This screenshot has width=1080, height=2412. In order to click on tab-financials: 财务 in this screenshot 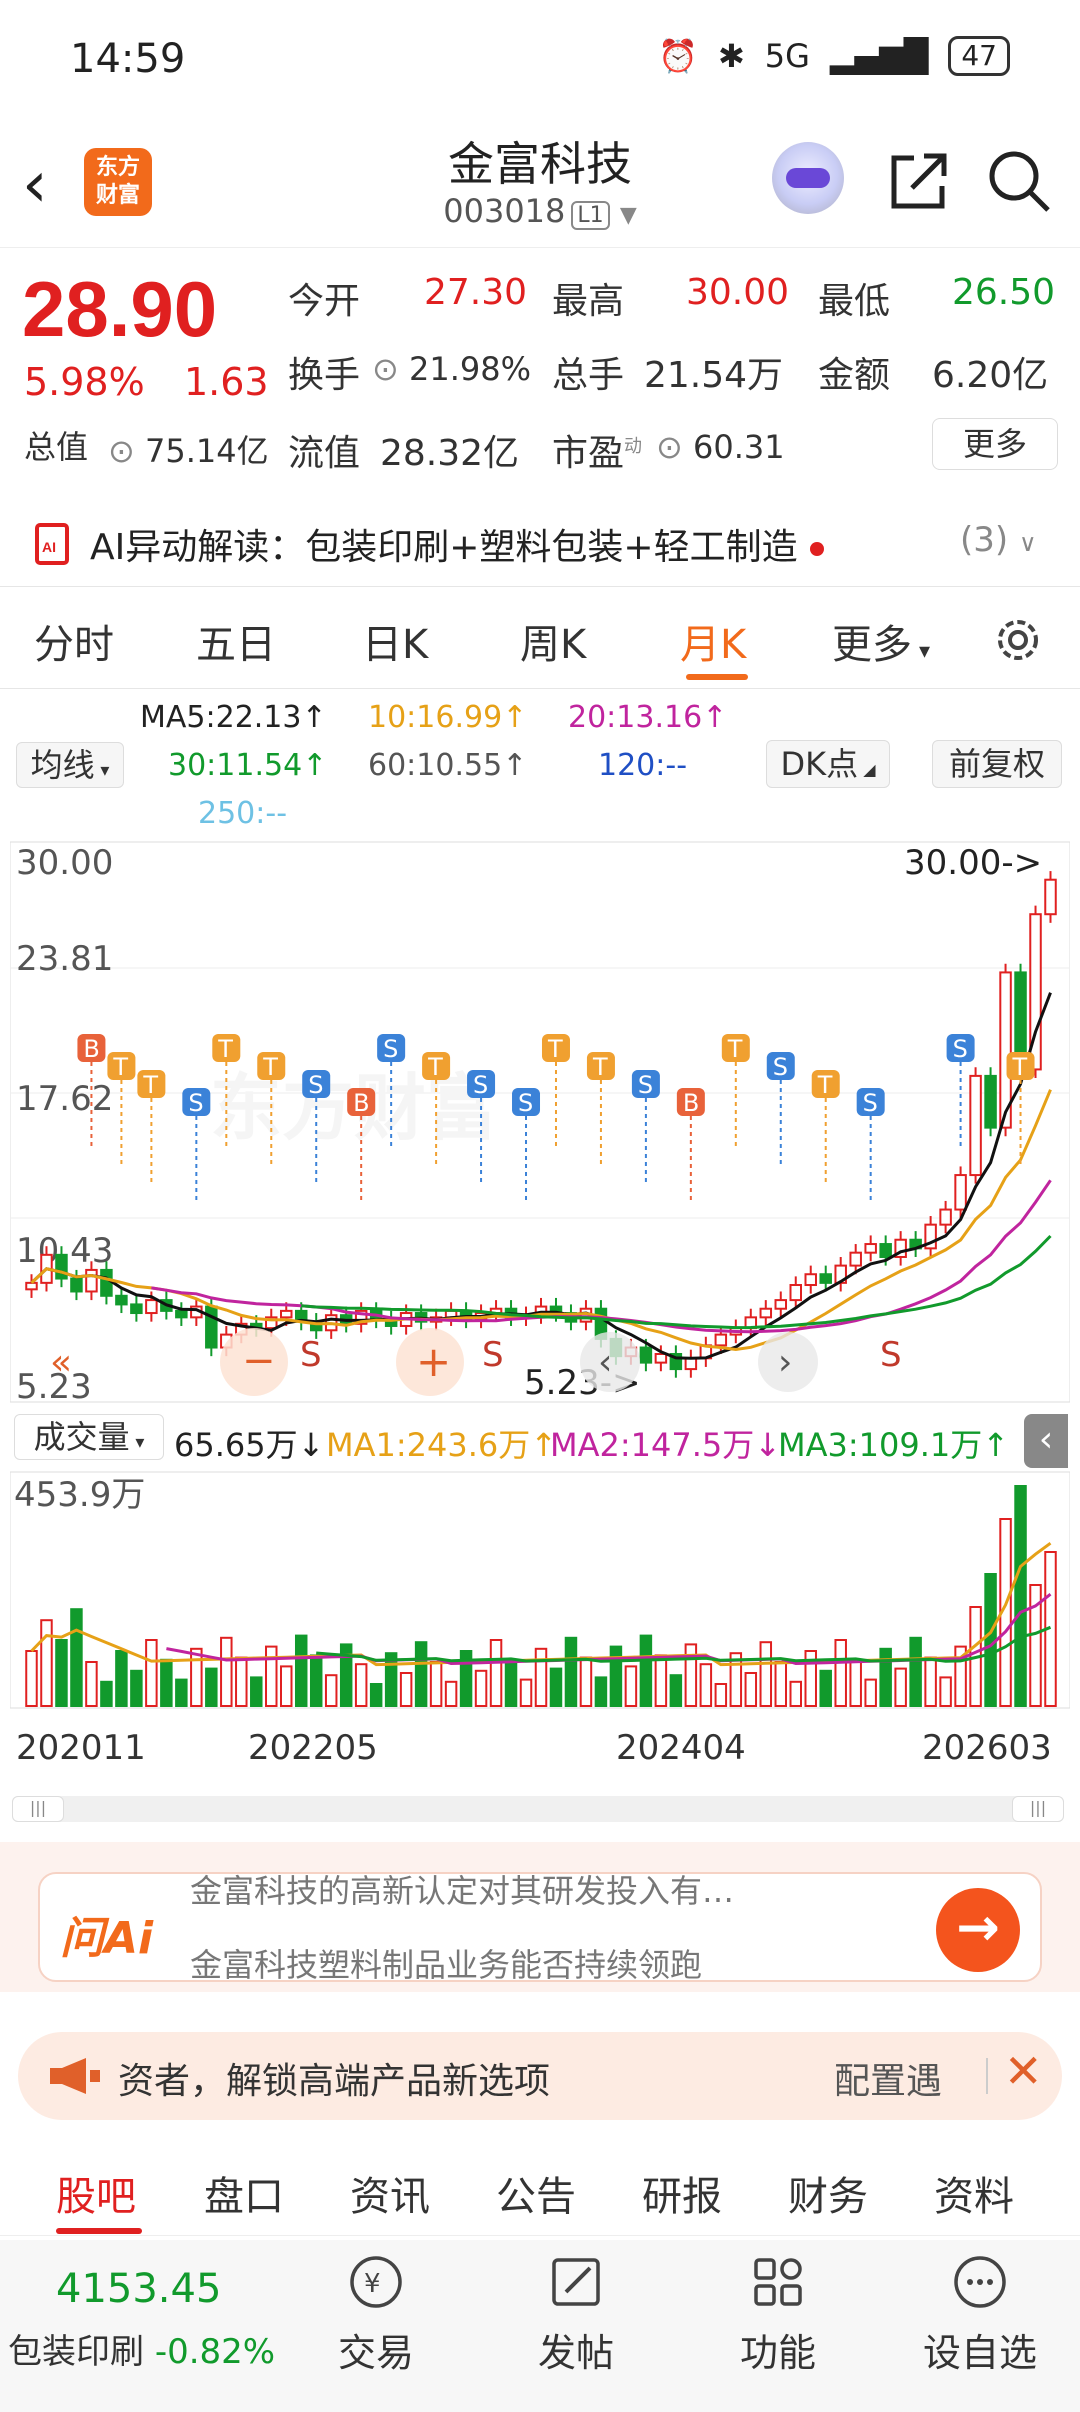, I will do `click(828, 2193)`.